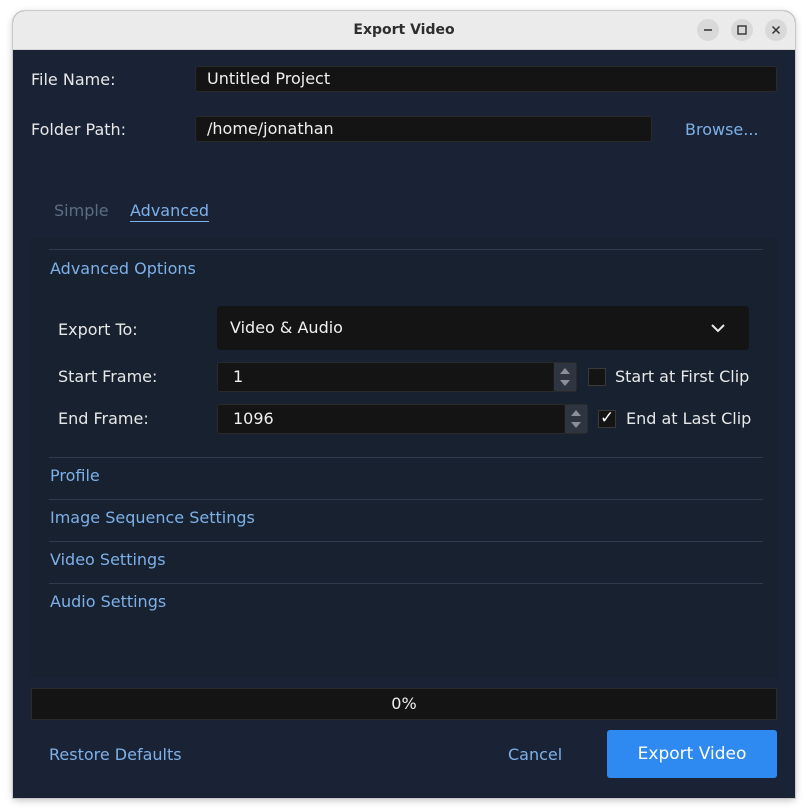  I want to click on title-bar: Export Video, so click(404, 30).